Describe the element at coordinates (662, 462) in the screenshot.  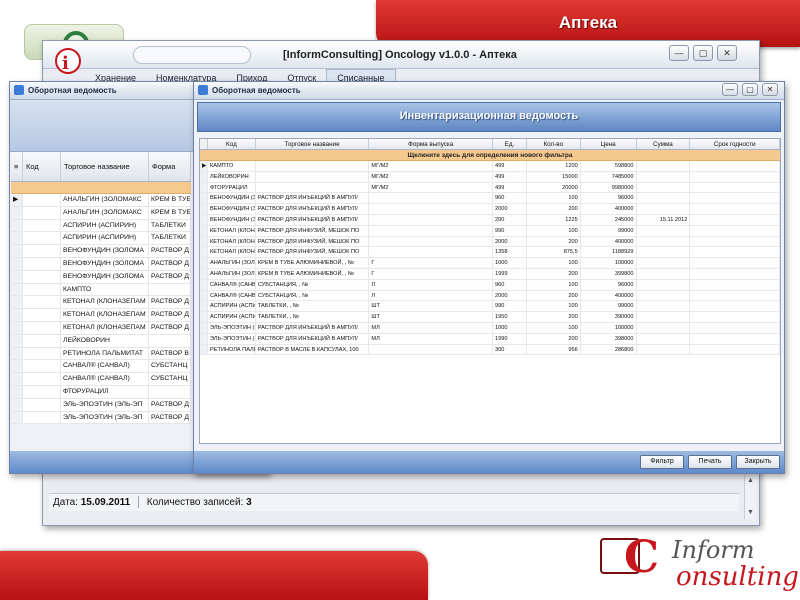
I see `filter-button: Фильтр` at that location.